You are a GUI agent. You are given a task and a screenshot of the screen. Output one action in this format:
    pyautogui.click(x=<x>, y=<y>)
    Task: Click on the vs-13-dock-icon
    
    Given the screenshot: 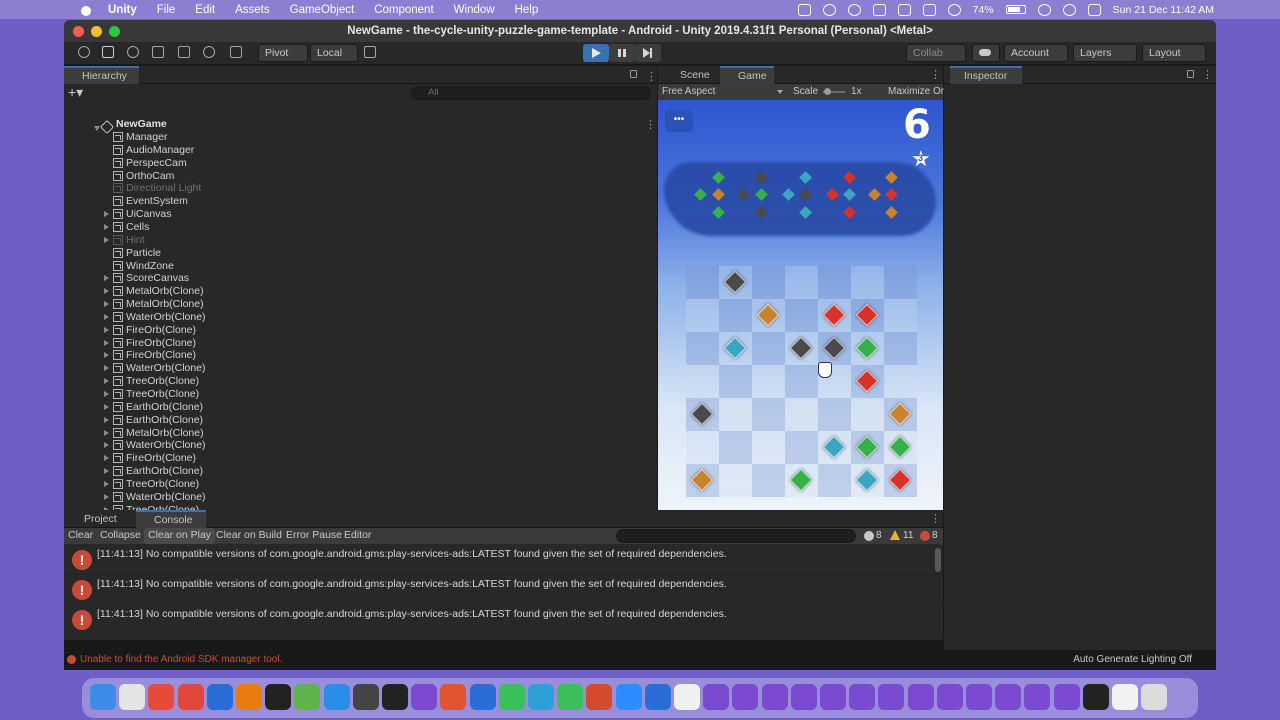 What is the action you would take?
    pyautogui.click(x=1066, y=697)
    